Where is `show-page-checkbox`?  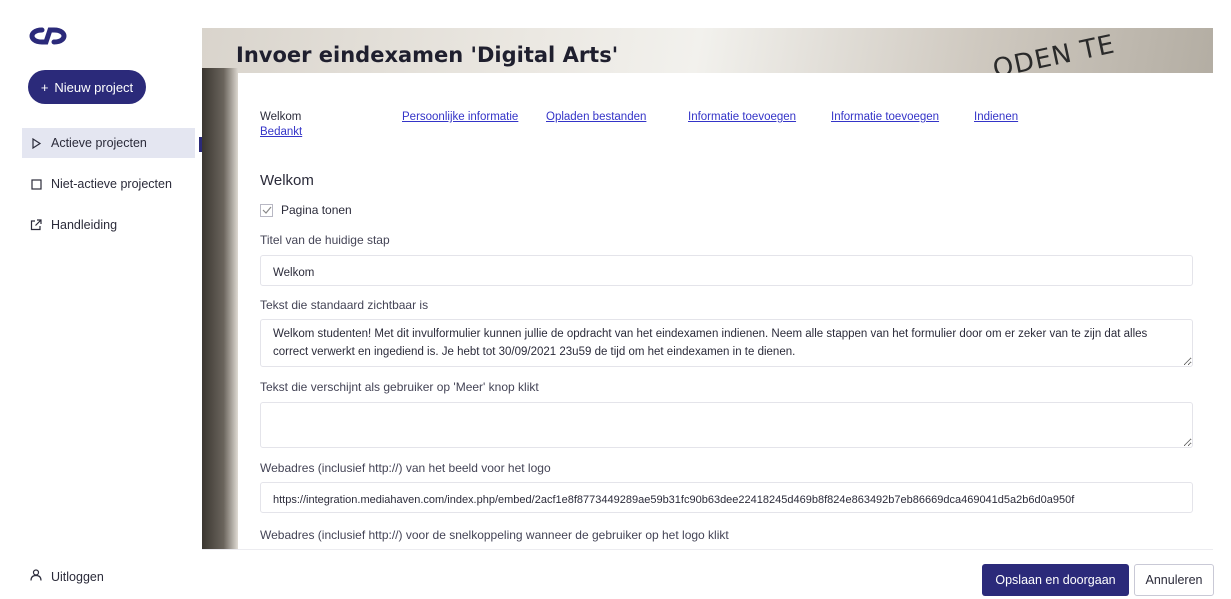
show-page-checkbox is located at coordinates (266, 210).